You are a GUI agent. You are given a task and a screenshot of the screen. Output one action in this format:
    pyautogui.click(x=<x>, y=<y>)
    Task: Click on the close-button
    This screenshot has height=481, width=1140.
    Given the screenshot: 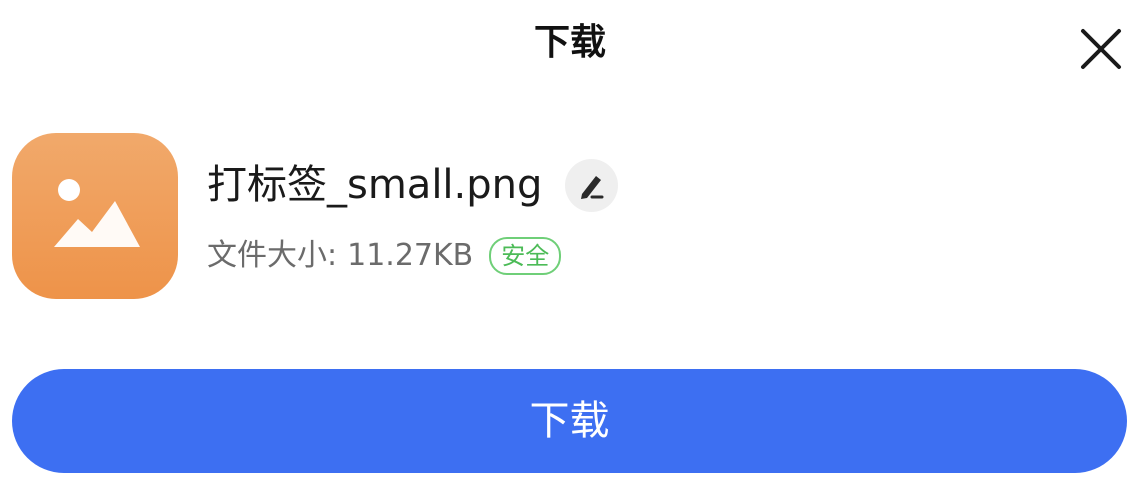 What is the action you would take?
    pyautogui.click(x=1101, y=49)
    